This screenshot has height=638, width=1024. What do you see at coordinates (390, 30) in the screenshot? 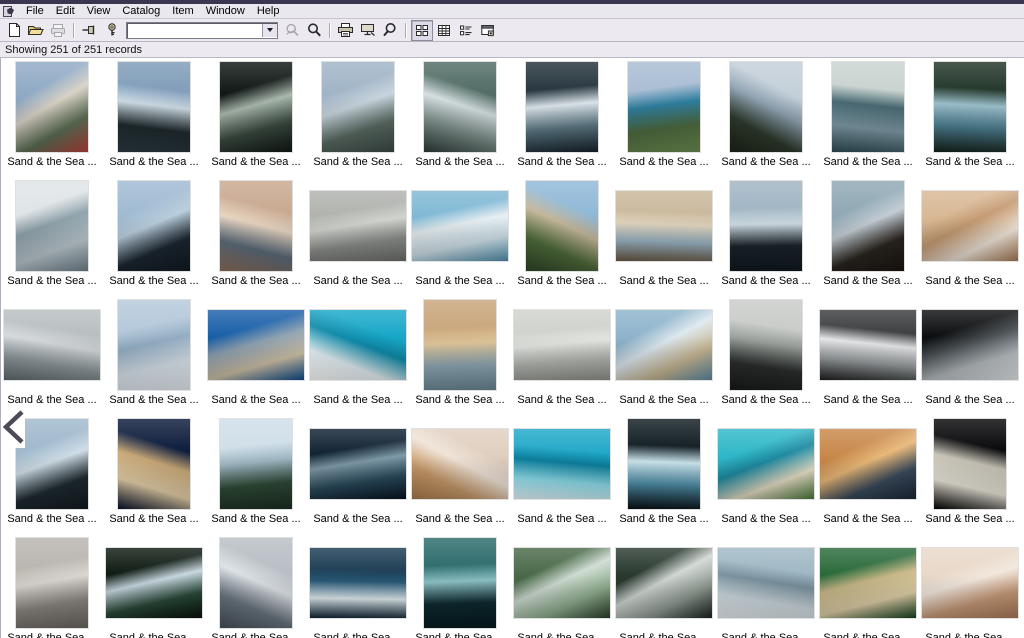
I see `zoom-button` at bounding box center [390, 30].